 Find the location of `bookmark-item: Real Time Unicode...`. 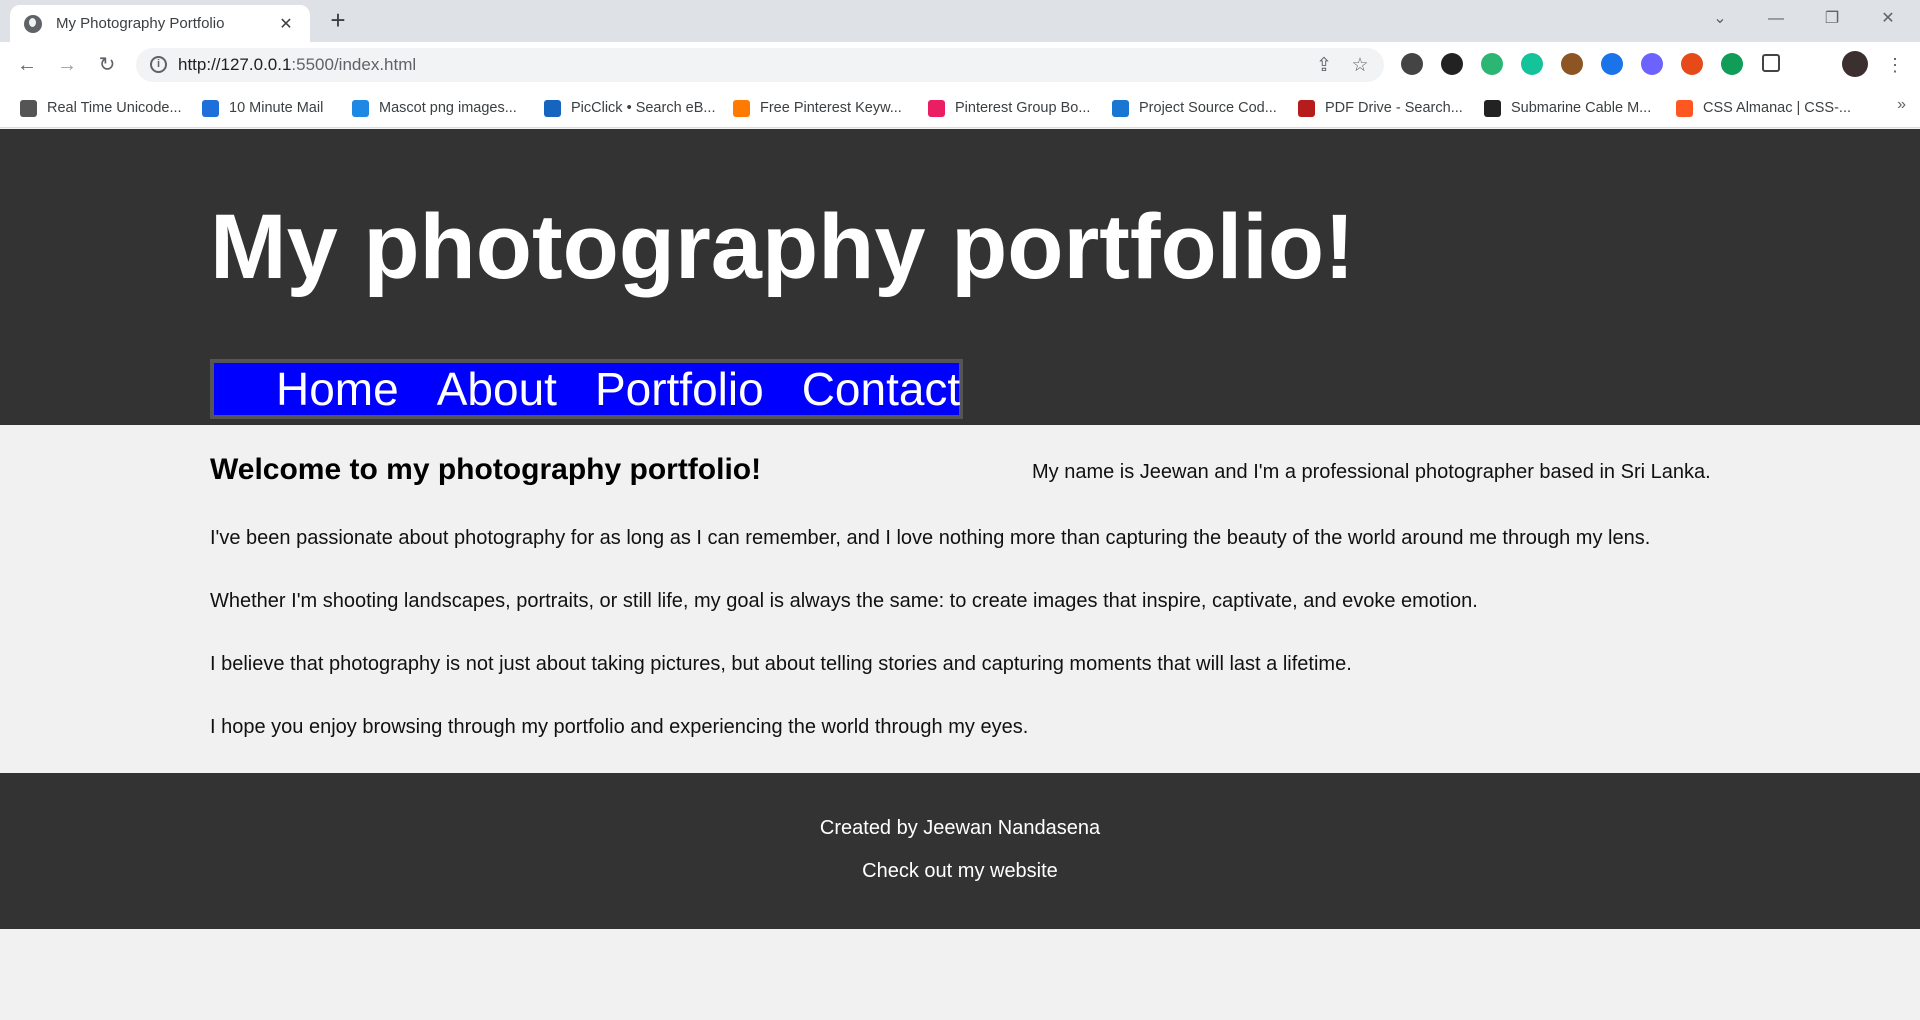

bookmark-item: Real Time Unicode... is located at coordinates (101, 108).